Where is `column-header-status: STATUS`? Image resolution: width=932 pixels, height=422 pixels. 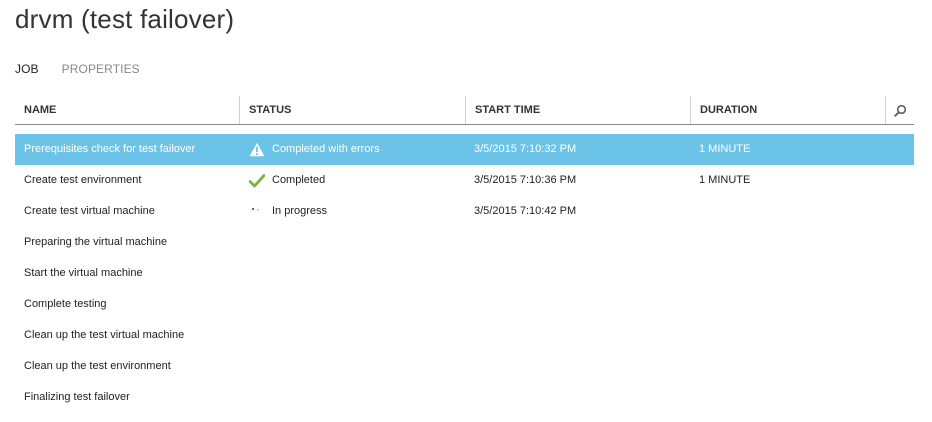 column-header-status: STATUS is located at coordinates (352, 110).